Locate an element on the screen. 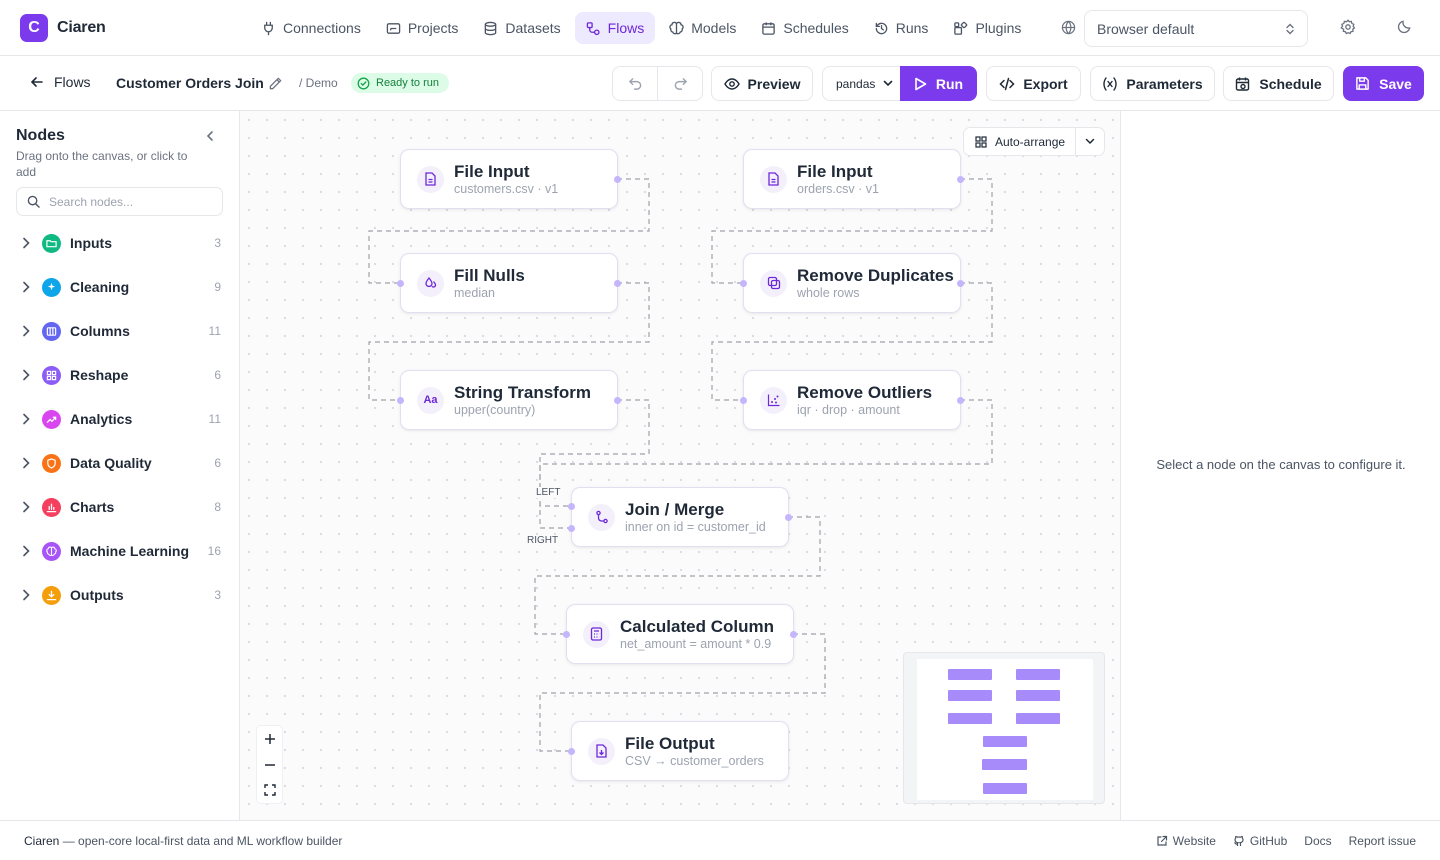 Image resolution: width=1440 pixels, height=860 pixels. category-label: Charts is located at coordinates (92, 507).